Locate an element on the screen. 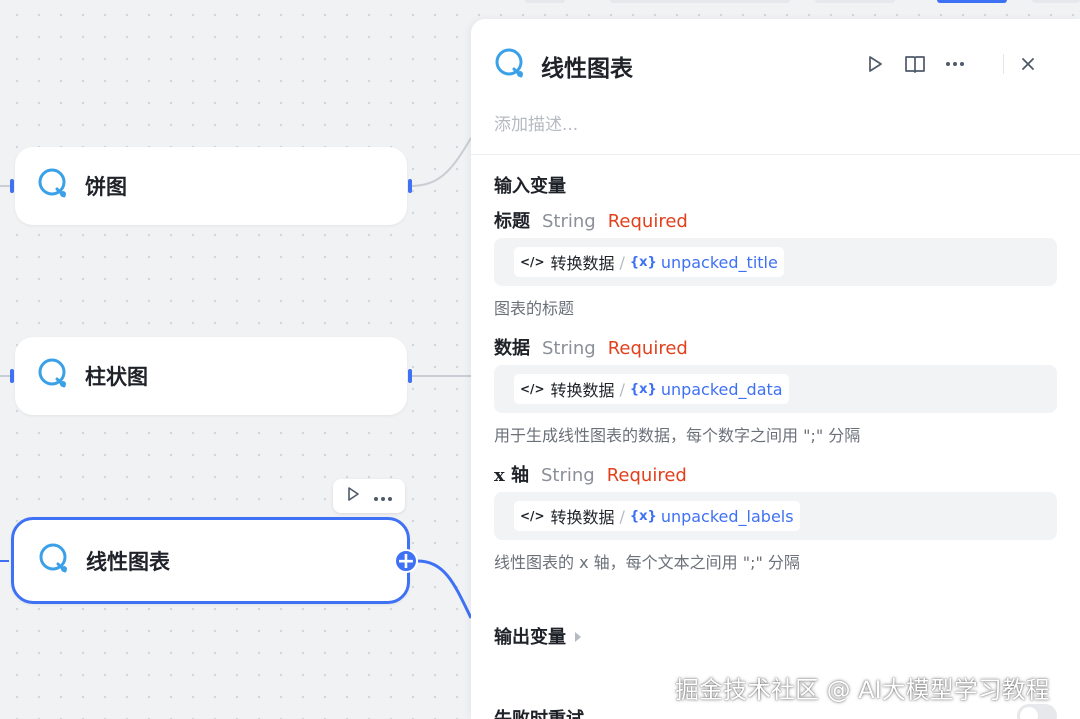 The image size is (1080, 719). panel-actions is located at coordinates (970, 64).